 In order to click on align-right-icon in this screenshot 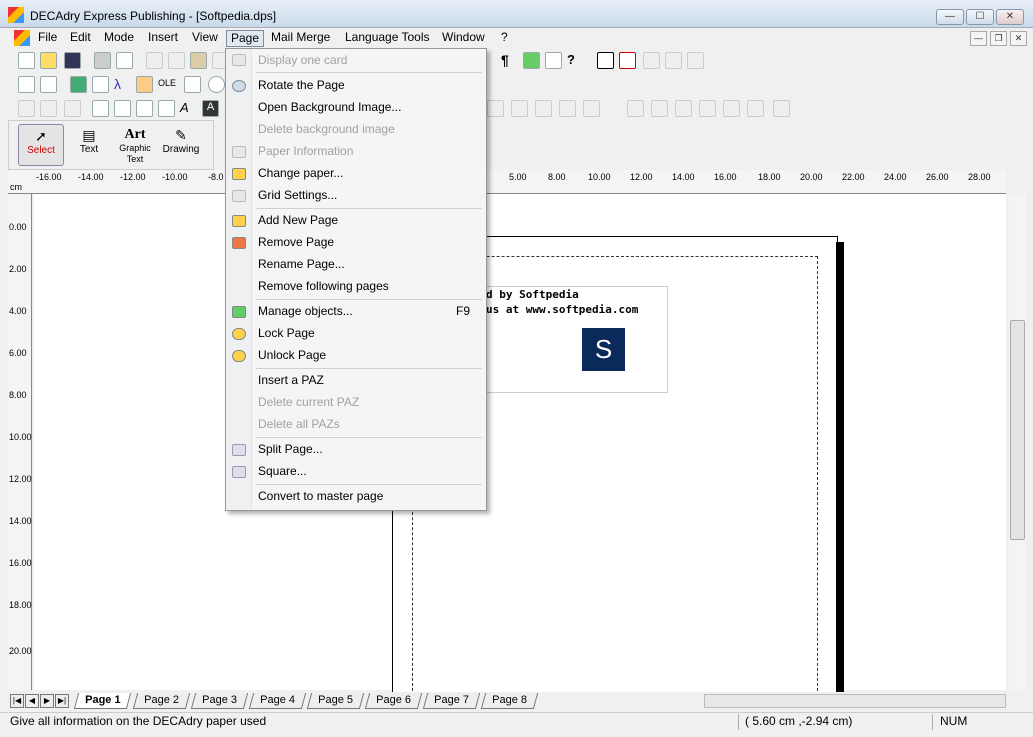, I will do `click(543, 108)`.